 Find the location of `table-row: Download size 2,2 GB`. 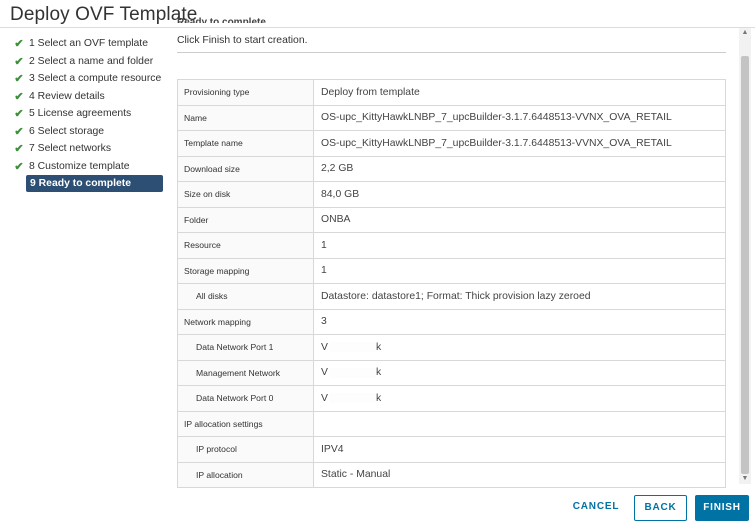

table-row: Download size 2,2 GB is located at coordinates (451, 168).